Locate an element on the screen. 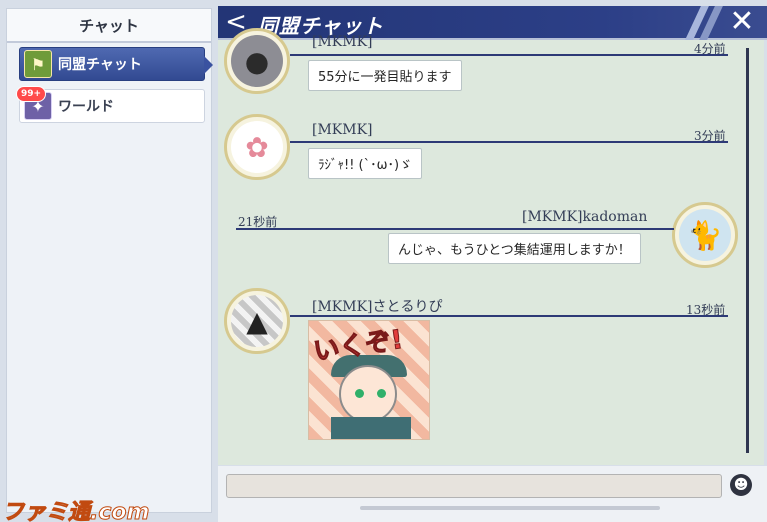  sidebar-item-label: 同盟チャット is located at coordinates (100, 65).